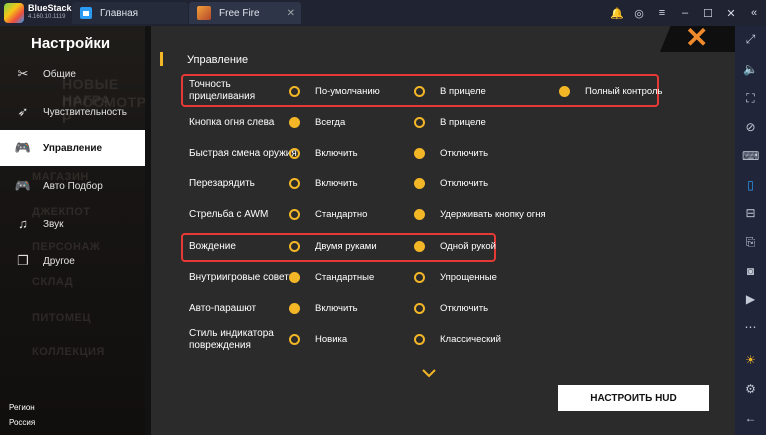  Describe the element at coordinates (750, 418) in the screenshot. I see `back-arrow-icon: ←` at that location.